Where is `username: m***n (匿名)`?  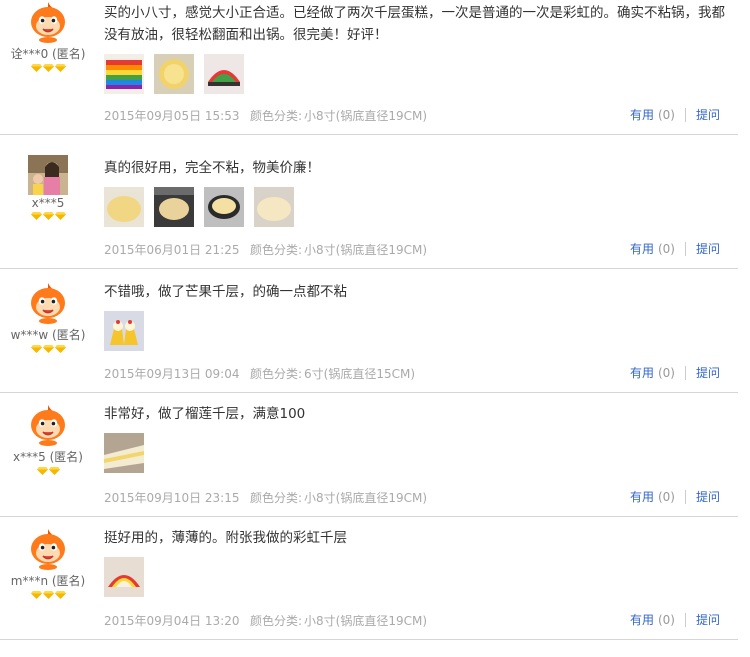 username: m***n (匿名) is located at coordinates (48, 580).